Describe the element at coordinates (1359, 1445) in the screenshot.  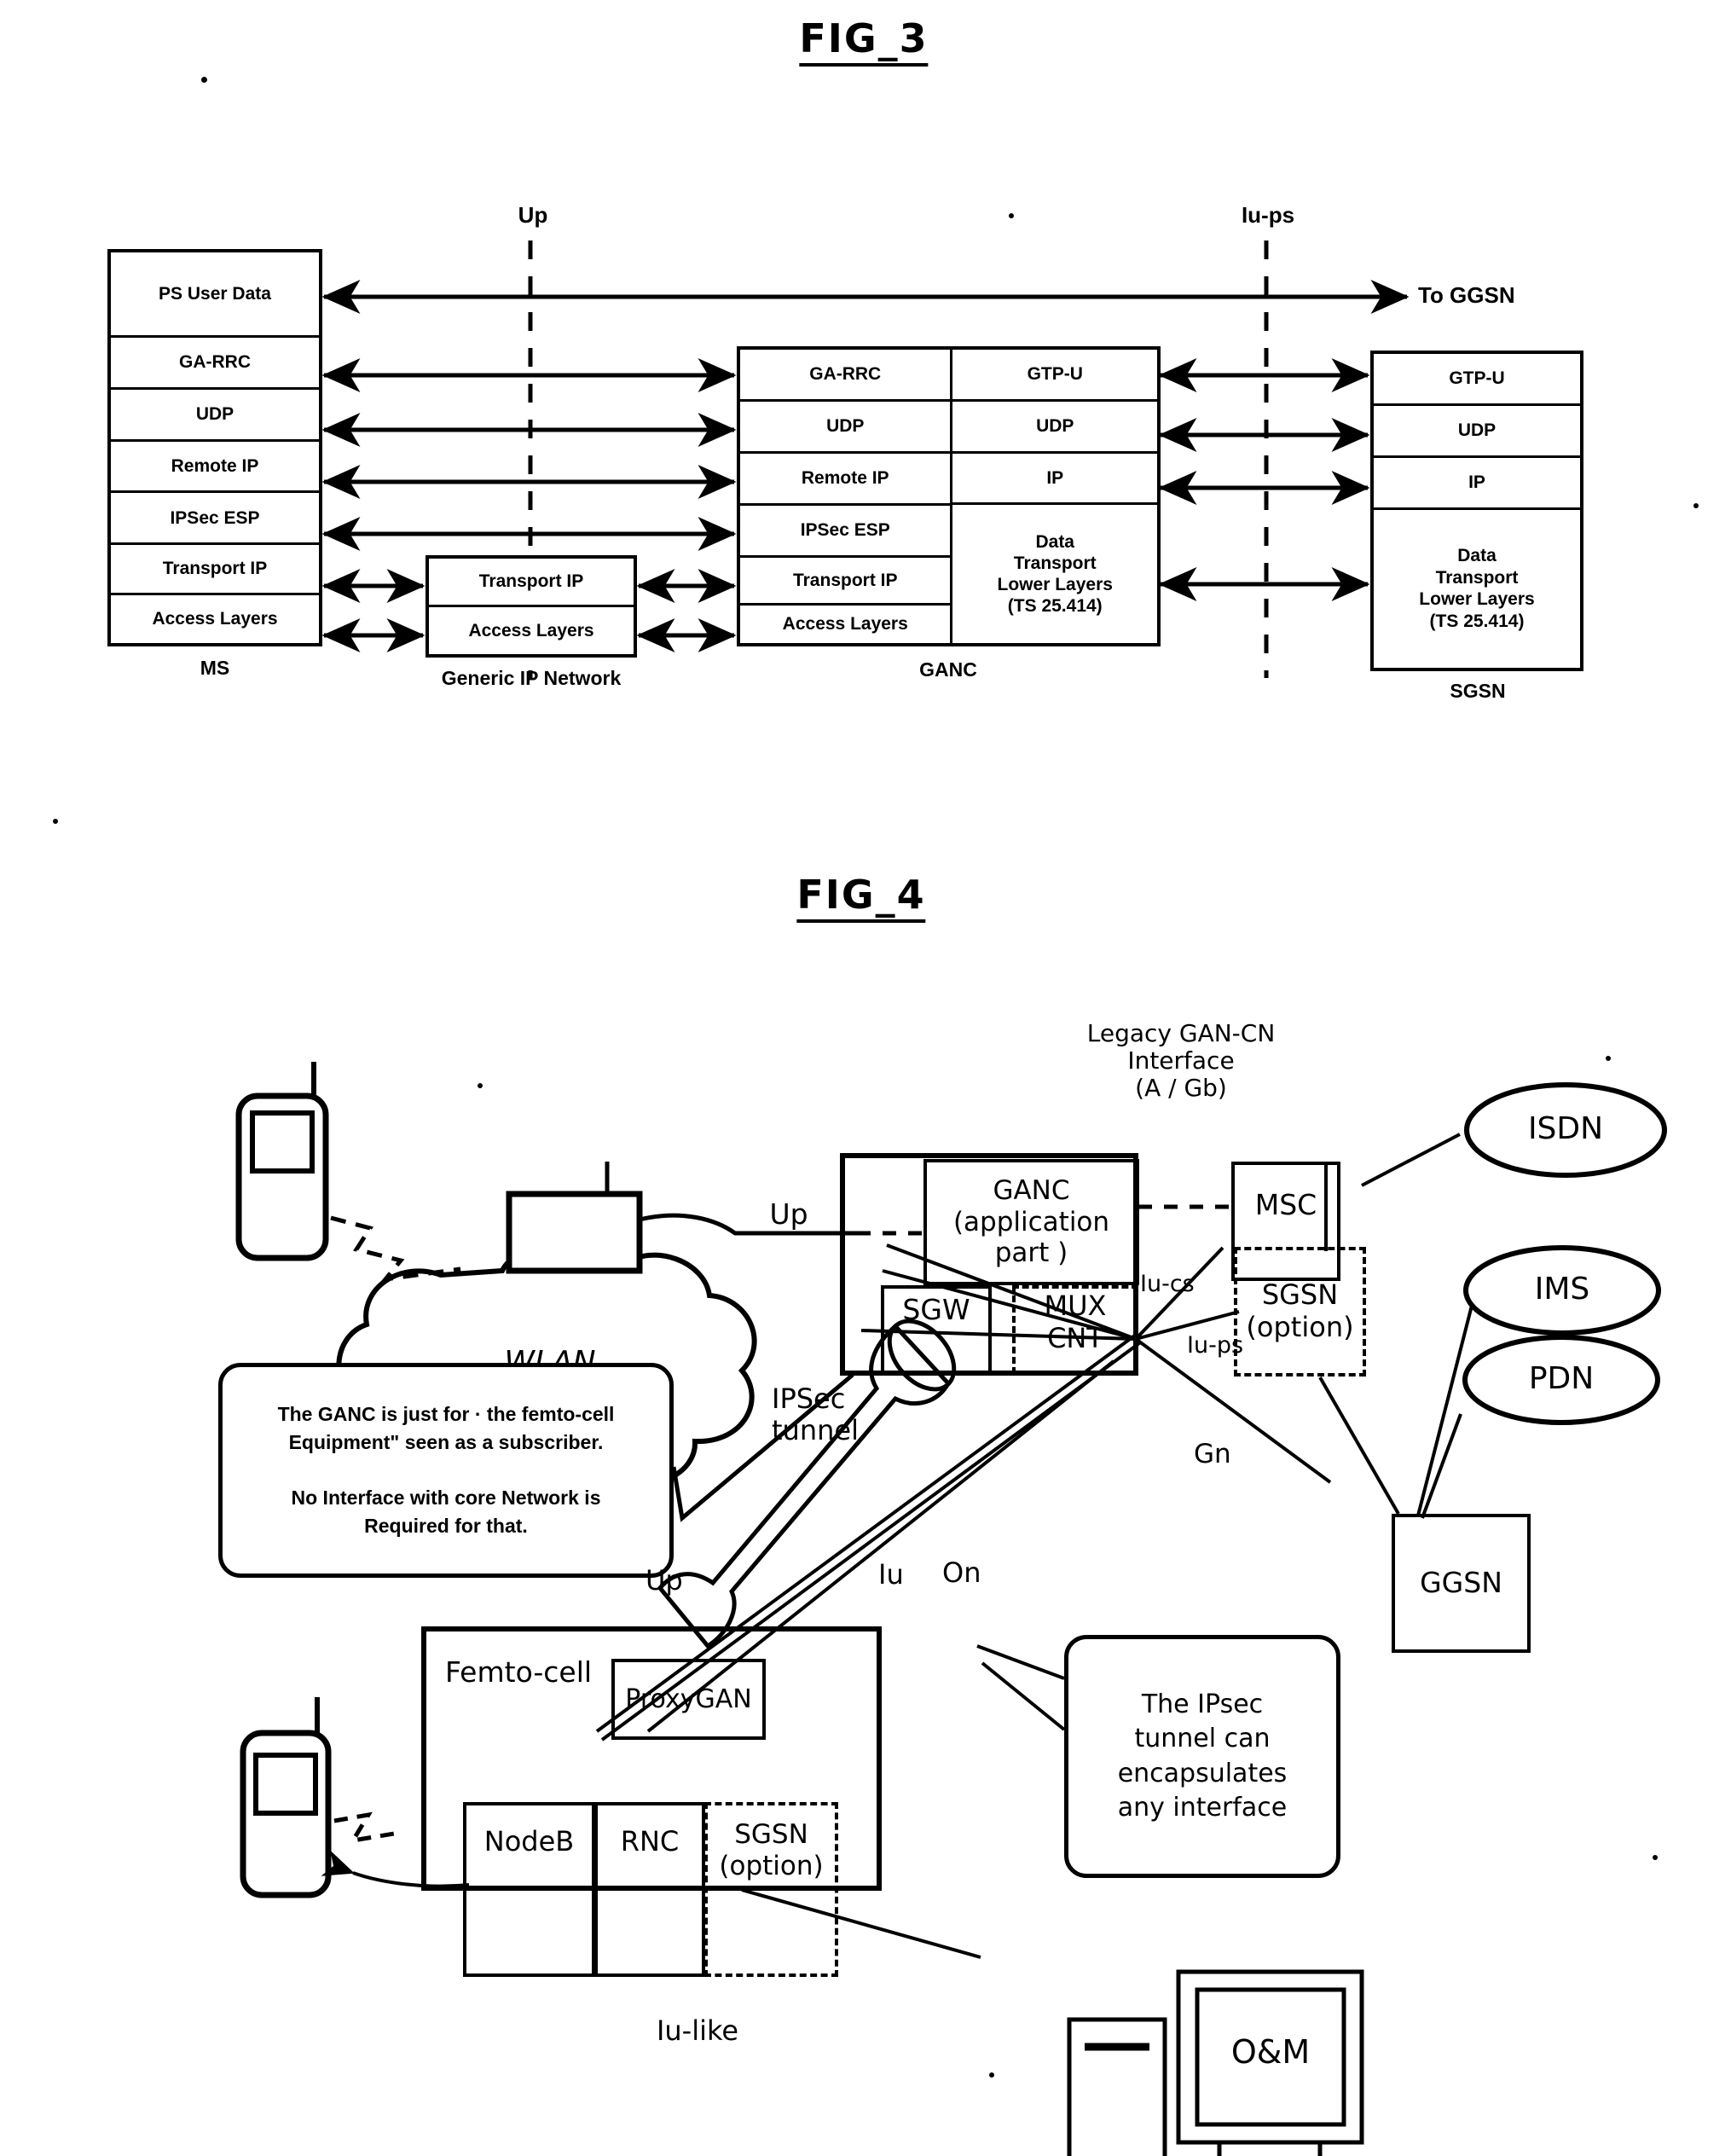
I see `sgsn-ggsn-link` at that location.